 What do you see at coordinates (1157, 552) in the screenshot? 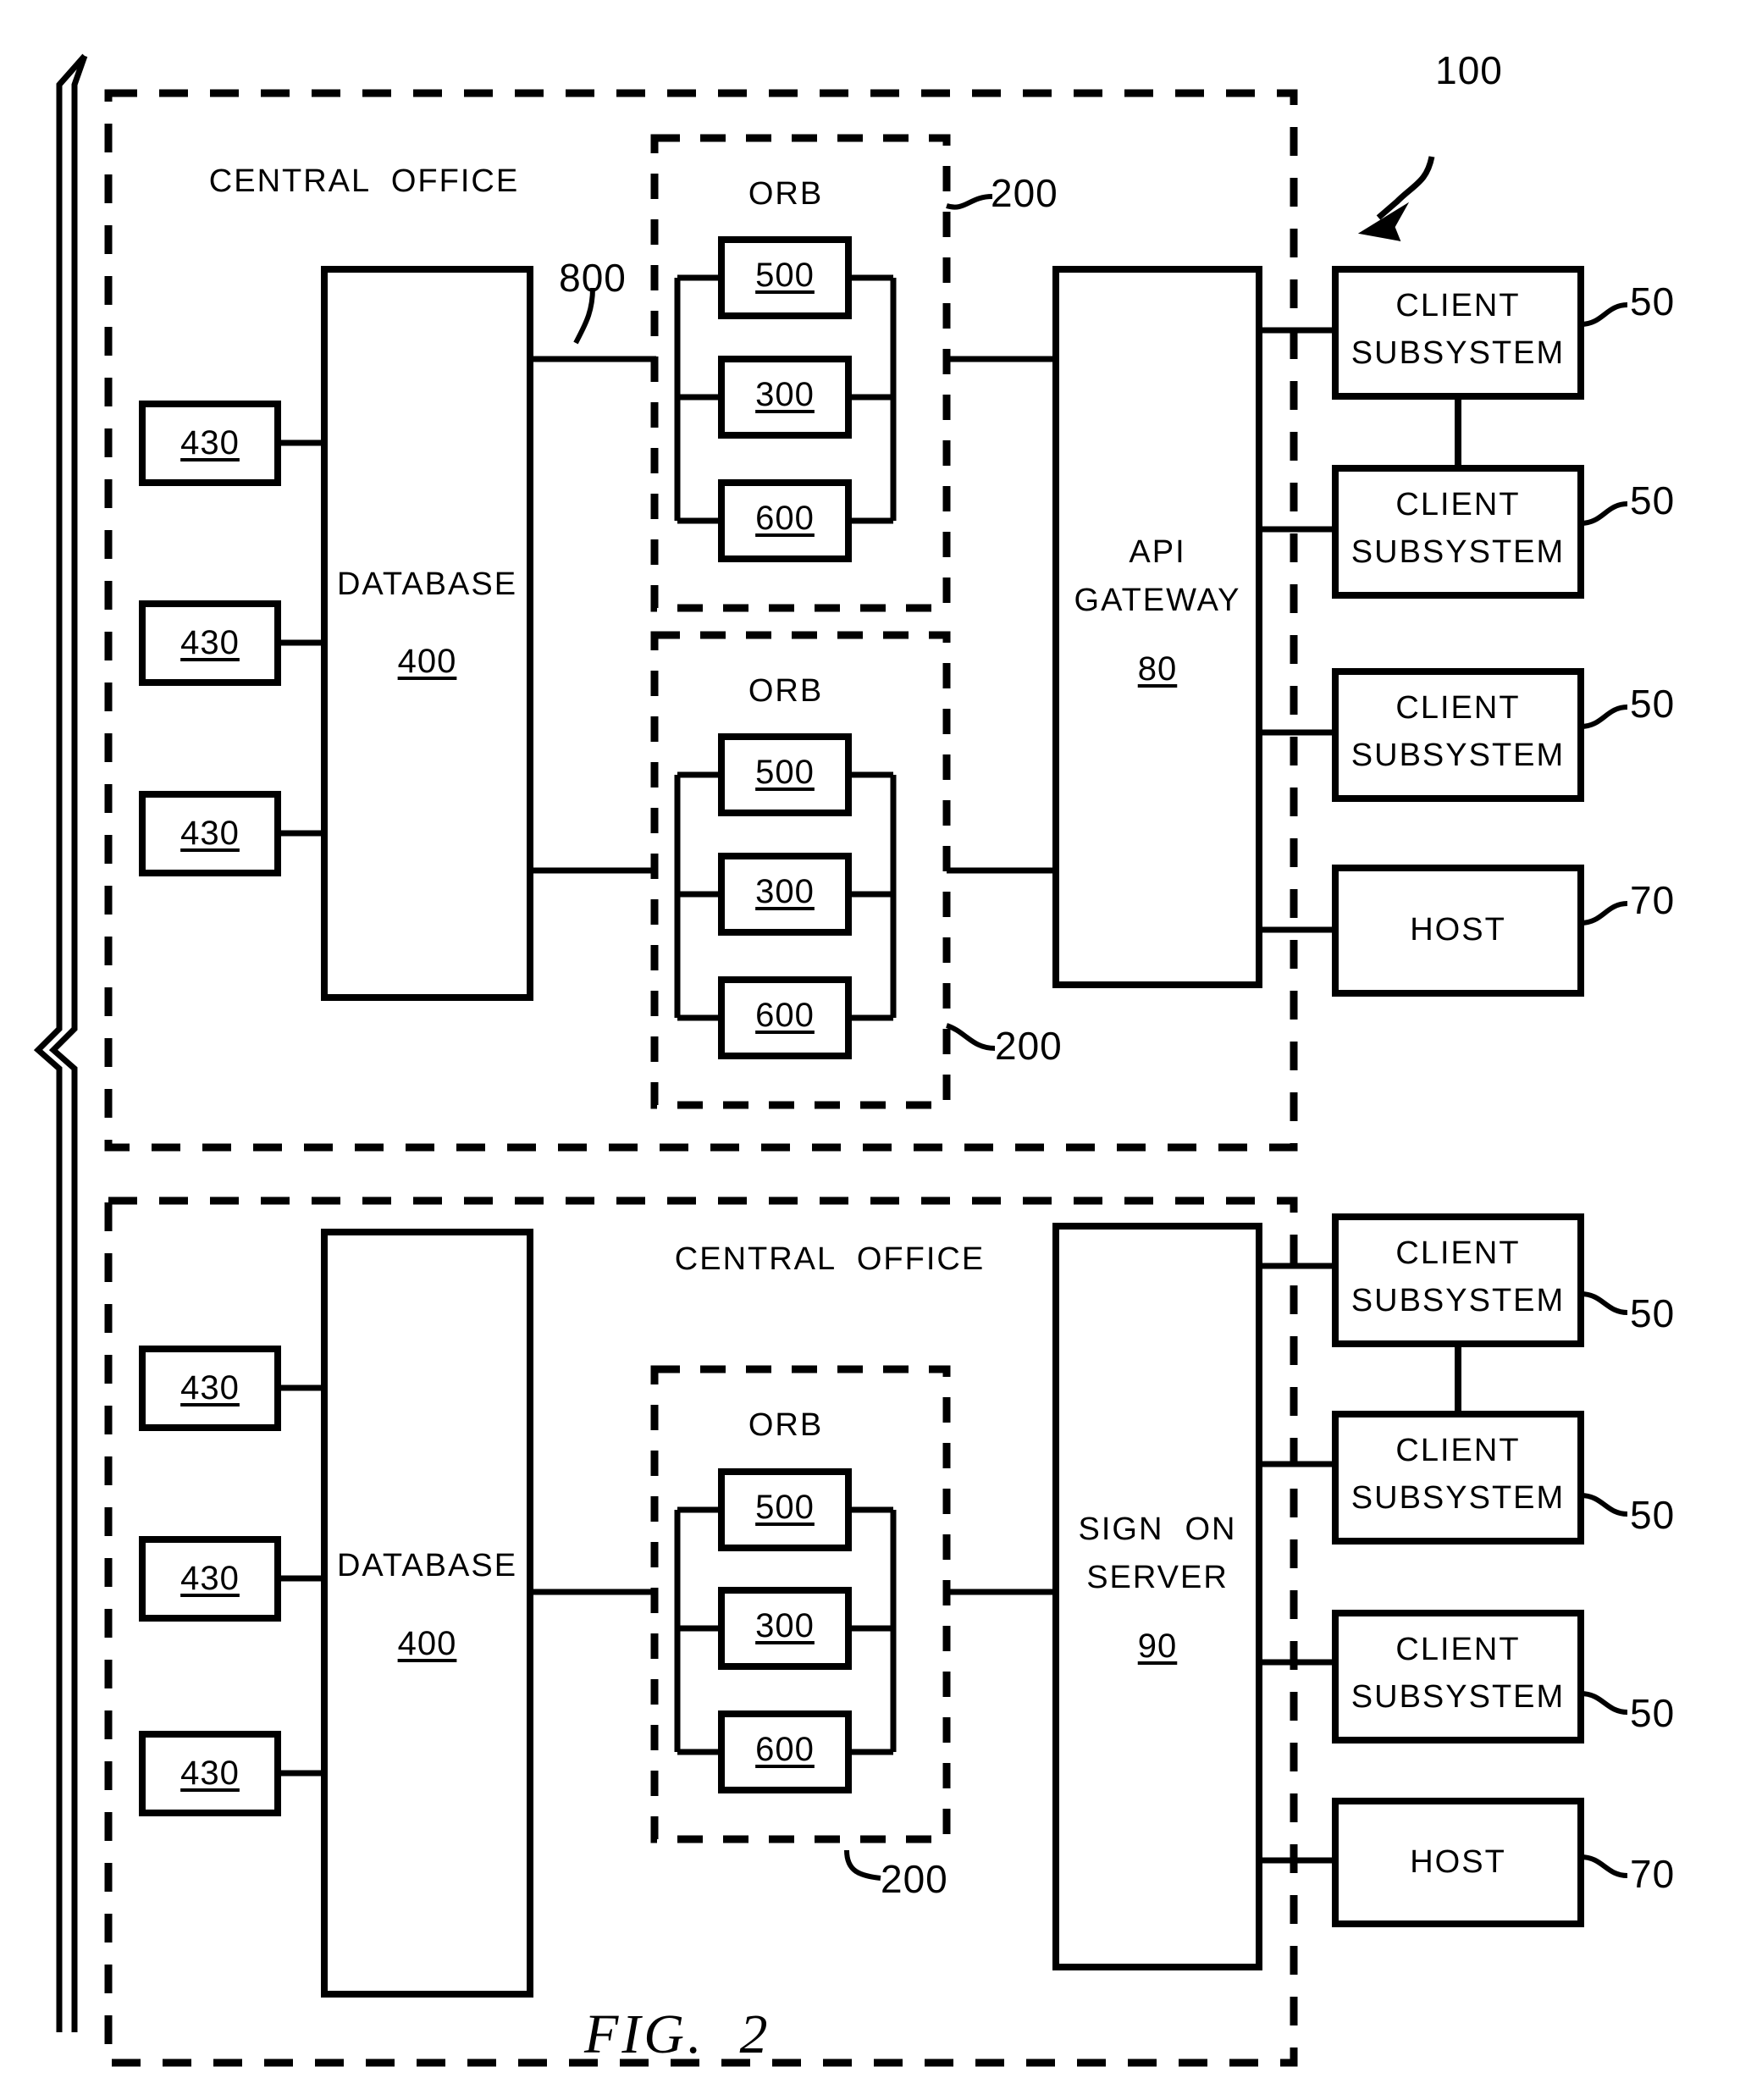
I see `api-gateway-label-line1: API` at bounding box center [1157, 552].